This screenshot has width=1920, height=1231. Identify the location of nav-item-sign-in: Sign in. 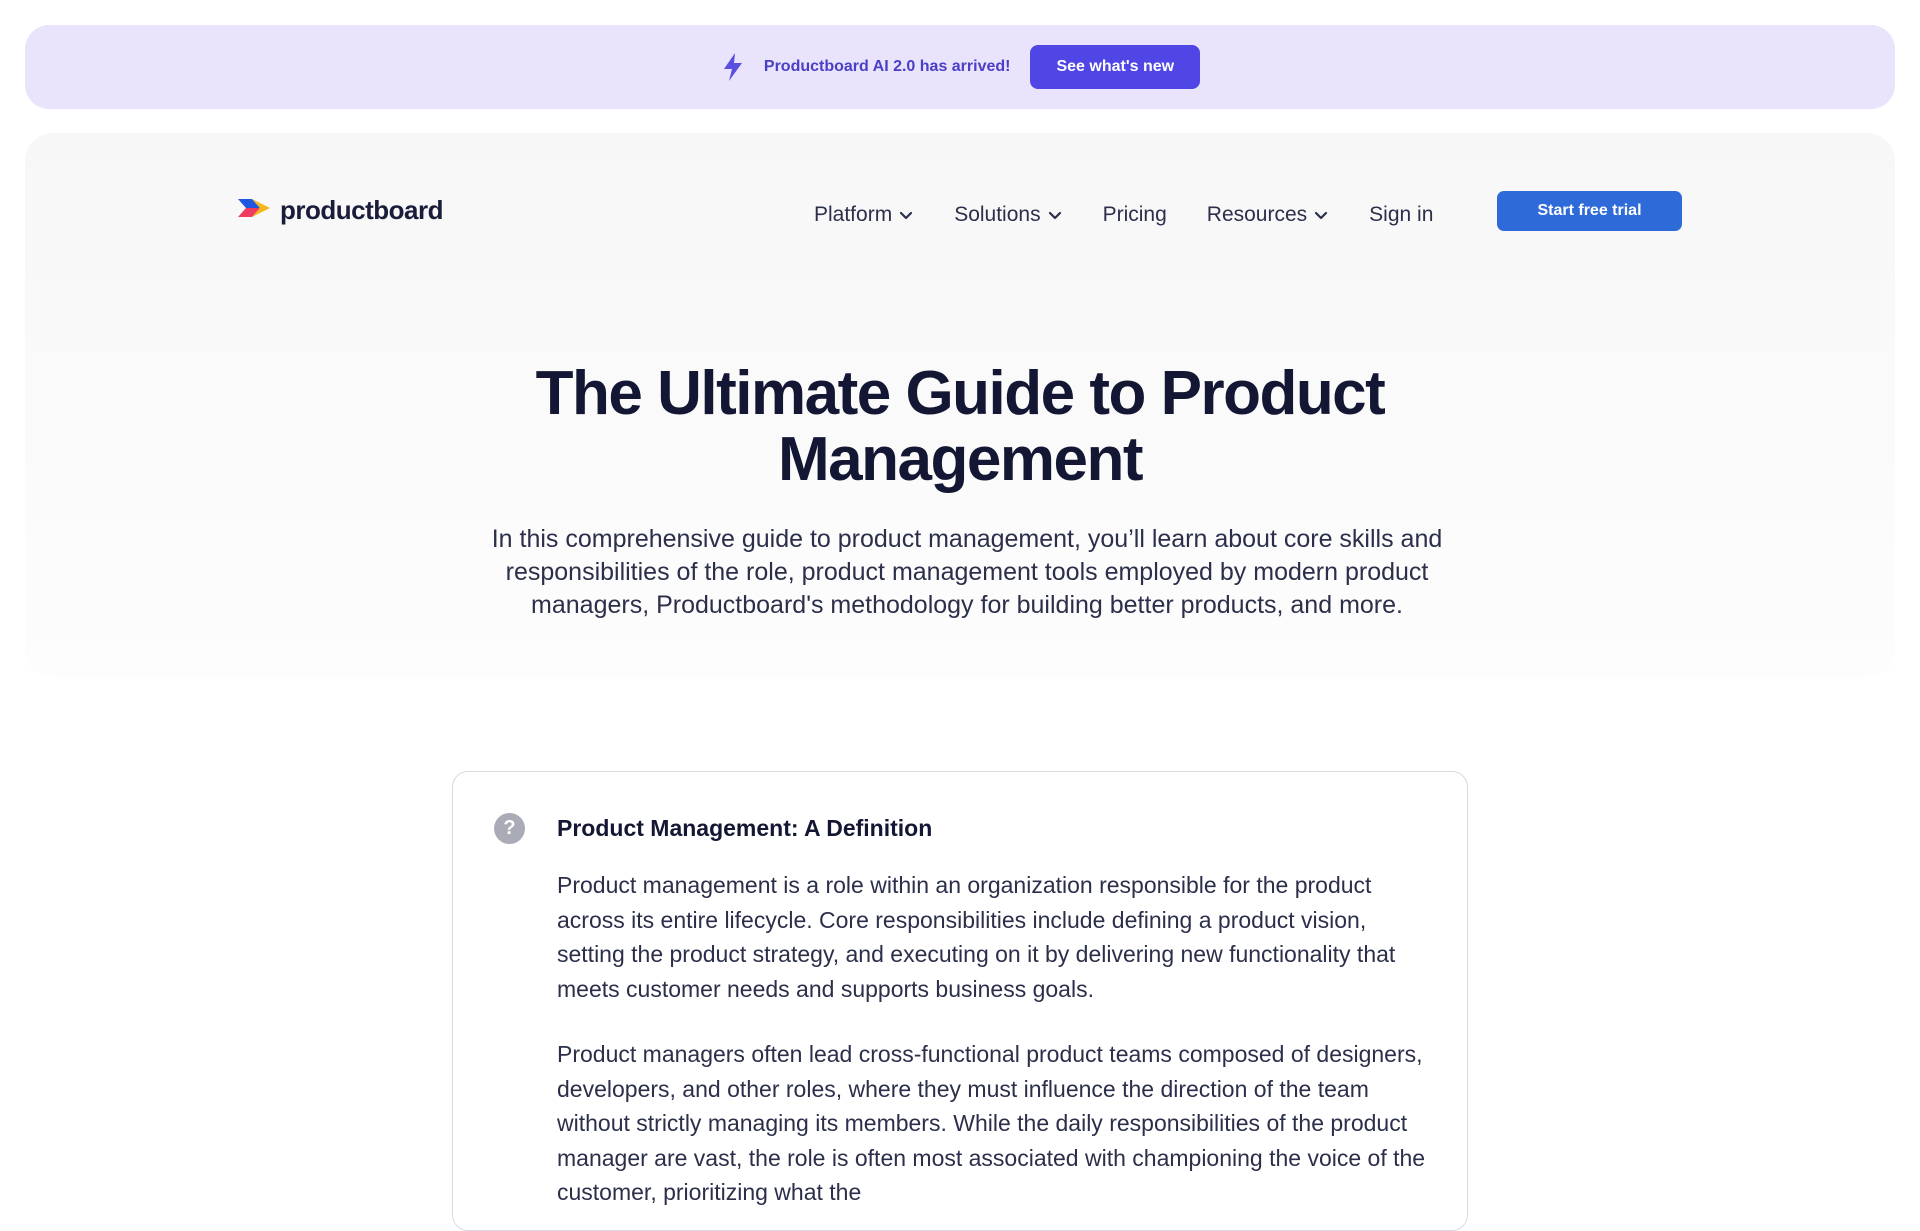
(1401, 215).